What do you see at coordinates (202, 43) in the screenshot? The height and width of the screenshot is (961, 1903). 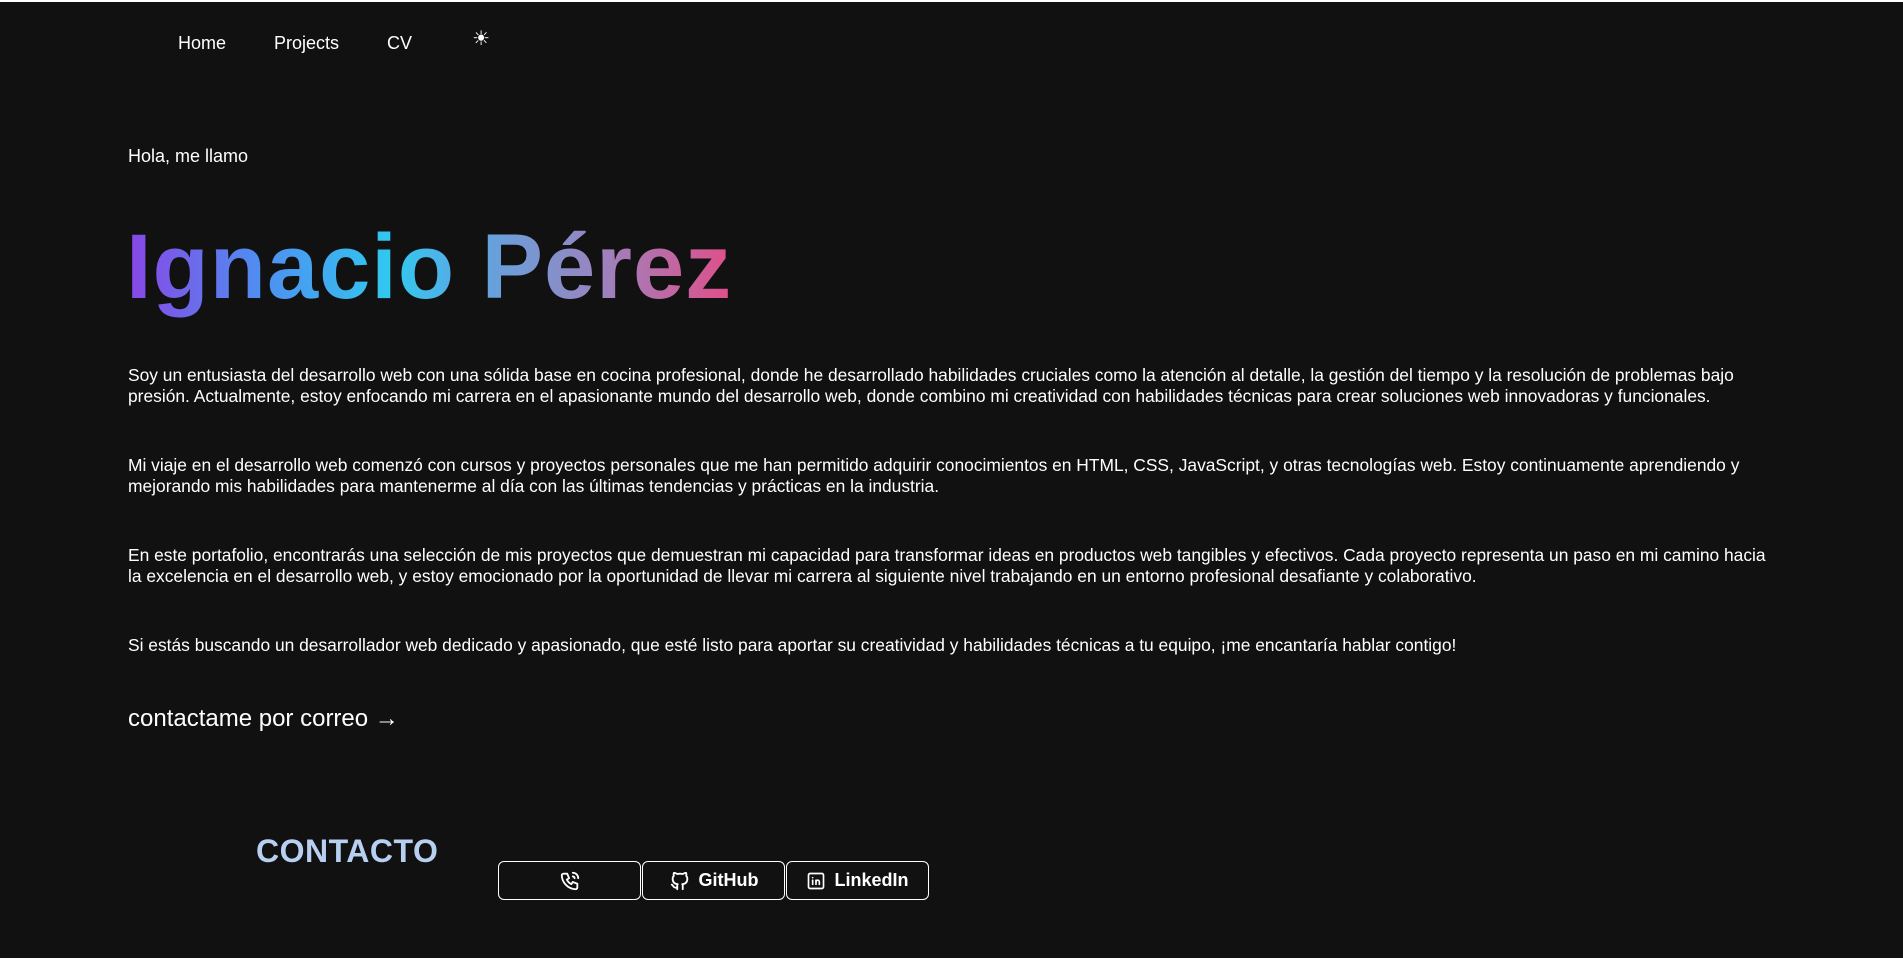 I see `nav-home: Home` at bounding box center [202, 43].